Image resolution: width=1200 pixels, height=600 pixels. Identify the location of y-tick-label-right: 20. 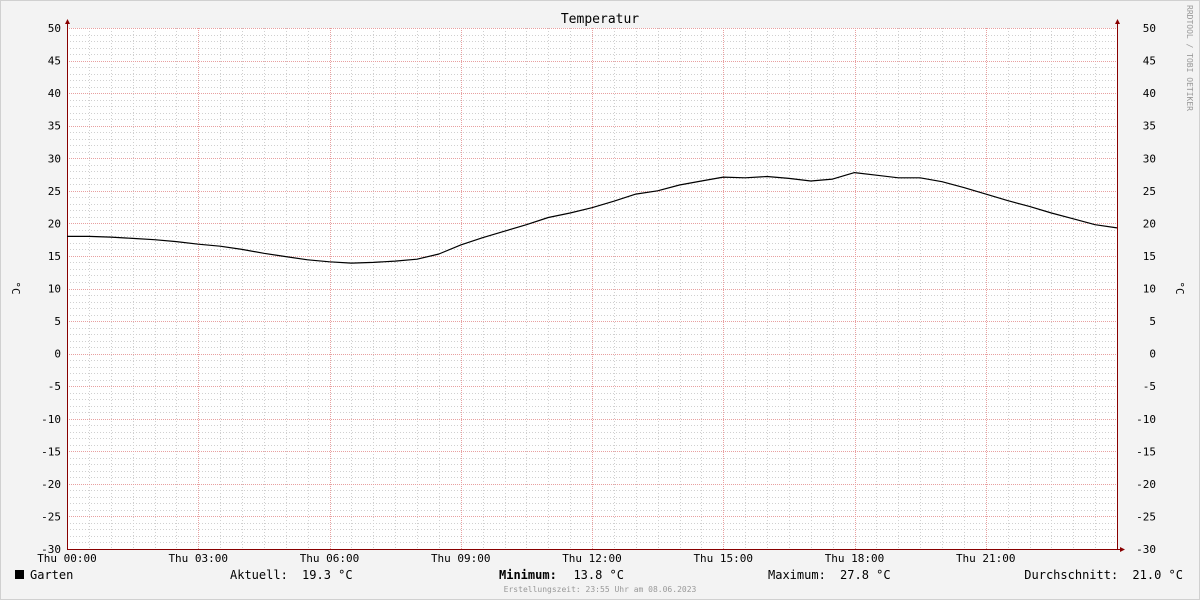
(1149, 223).